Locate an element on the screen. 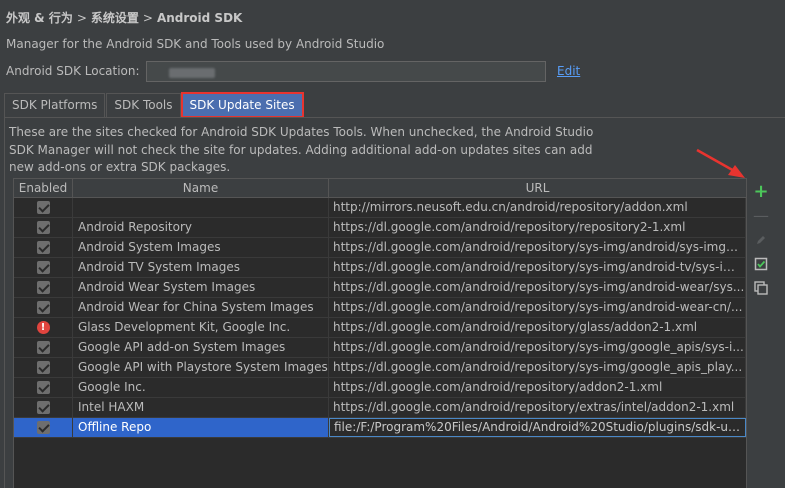  column-header-enabled: Enabled is located at coordinates (43, 188).